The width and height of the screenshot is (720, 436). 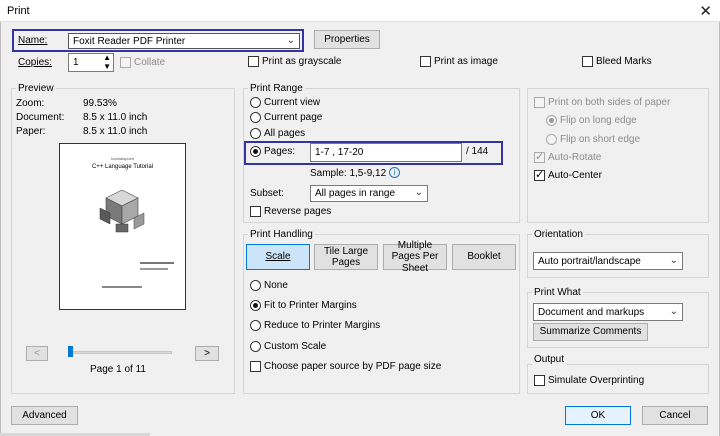 I want to click on pages-label: Pages:, so click(x=280, y=151).